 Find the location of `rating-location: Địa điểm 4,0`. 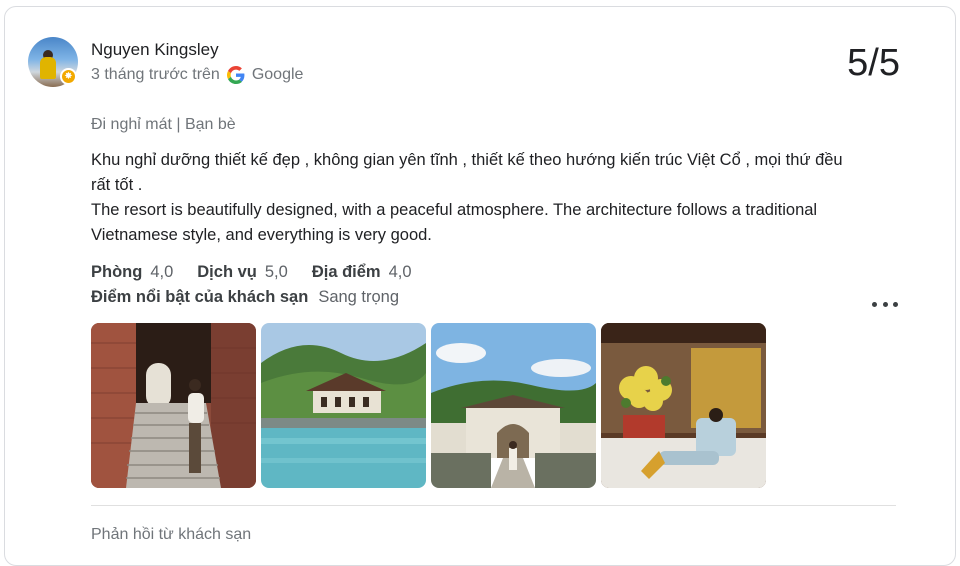

rating-location: Địa điểm 4,0 is located at coordinates (362, 272).